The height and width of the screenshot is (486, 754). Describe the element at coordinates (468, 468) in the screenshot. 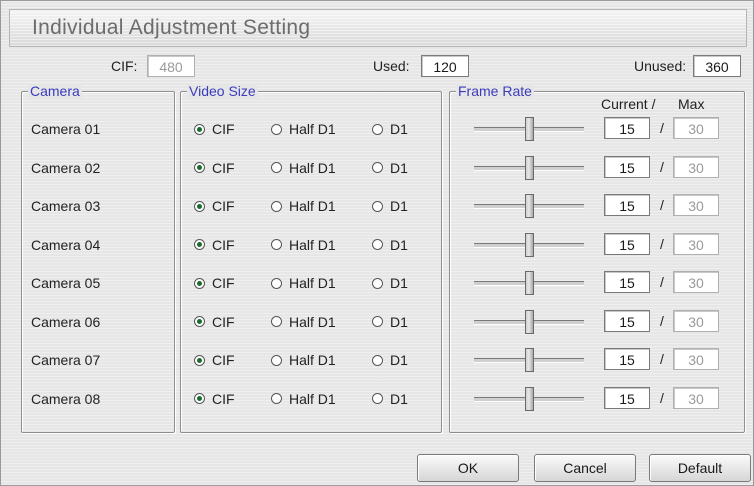

I see `ok-button: OK` at that location.